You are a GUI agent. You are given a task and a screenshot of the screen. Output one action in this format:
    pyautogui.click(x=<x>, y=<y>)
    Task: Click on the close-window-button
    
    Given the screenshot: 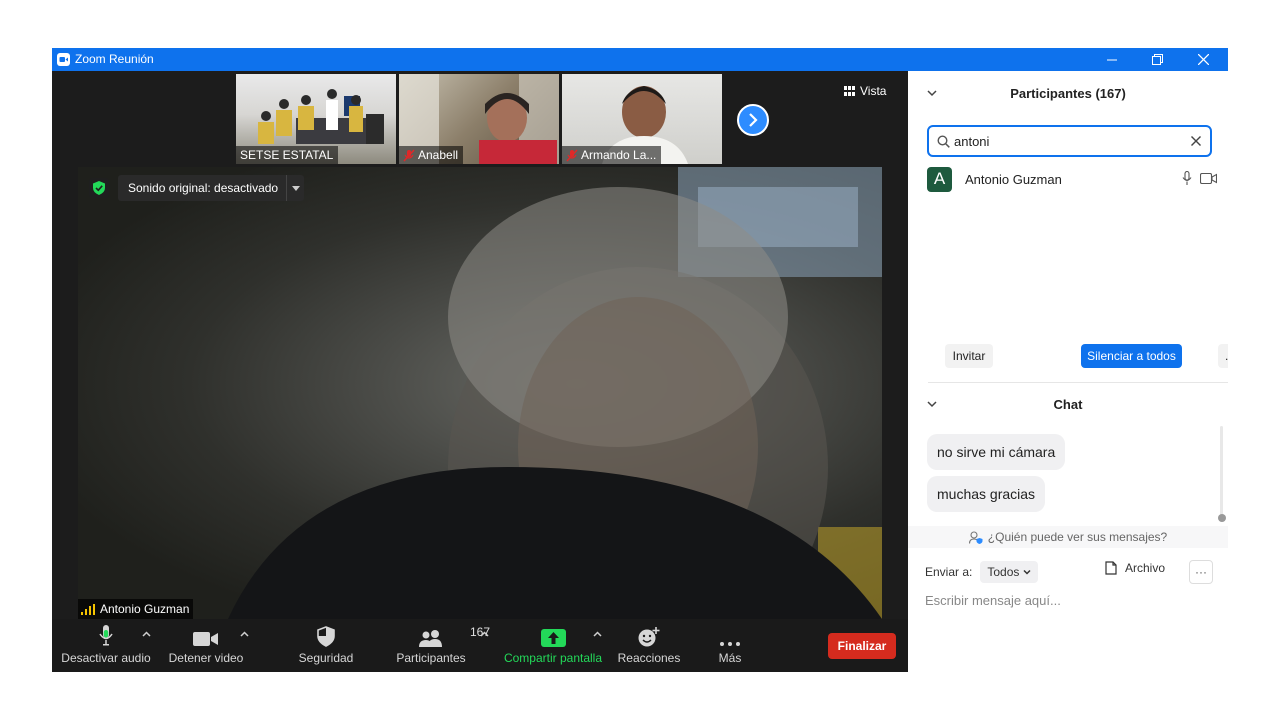 What is the action you would take?
    pyautogui.click(x=1203, y=59)
    